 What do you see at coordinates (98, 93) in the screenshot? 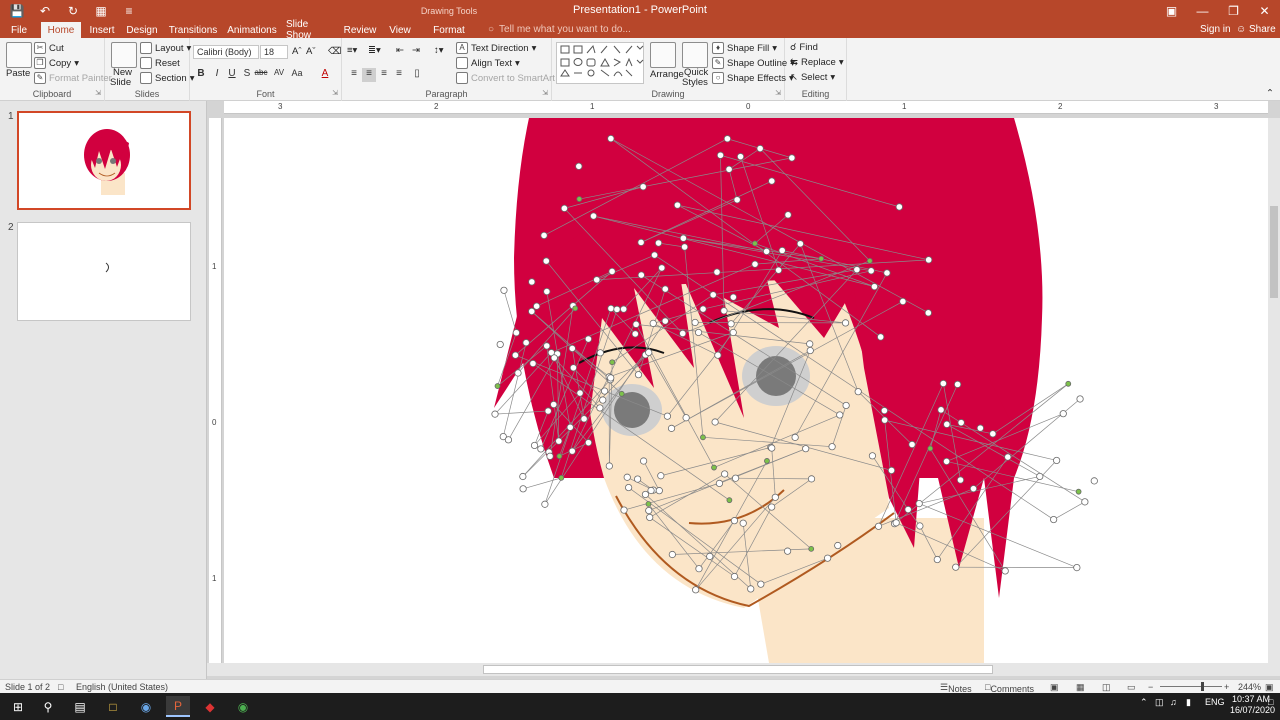
I see `clipboard-dialog-launcher-icon: ⇲` at bounding box center [98, 93].